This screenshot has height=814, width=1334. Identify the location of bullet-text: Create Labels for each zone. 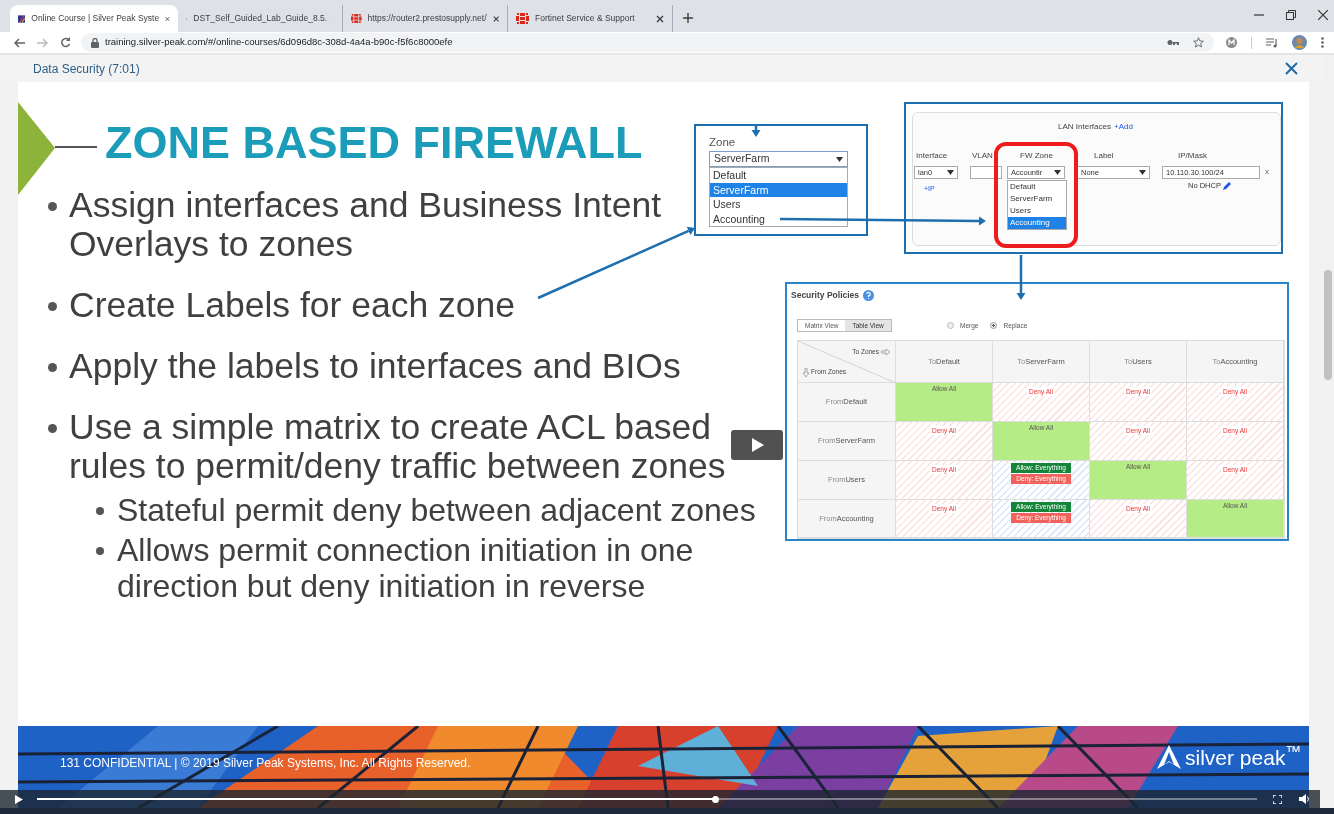
(292, 305).